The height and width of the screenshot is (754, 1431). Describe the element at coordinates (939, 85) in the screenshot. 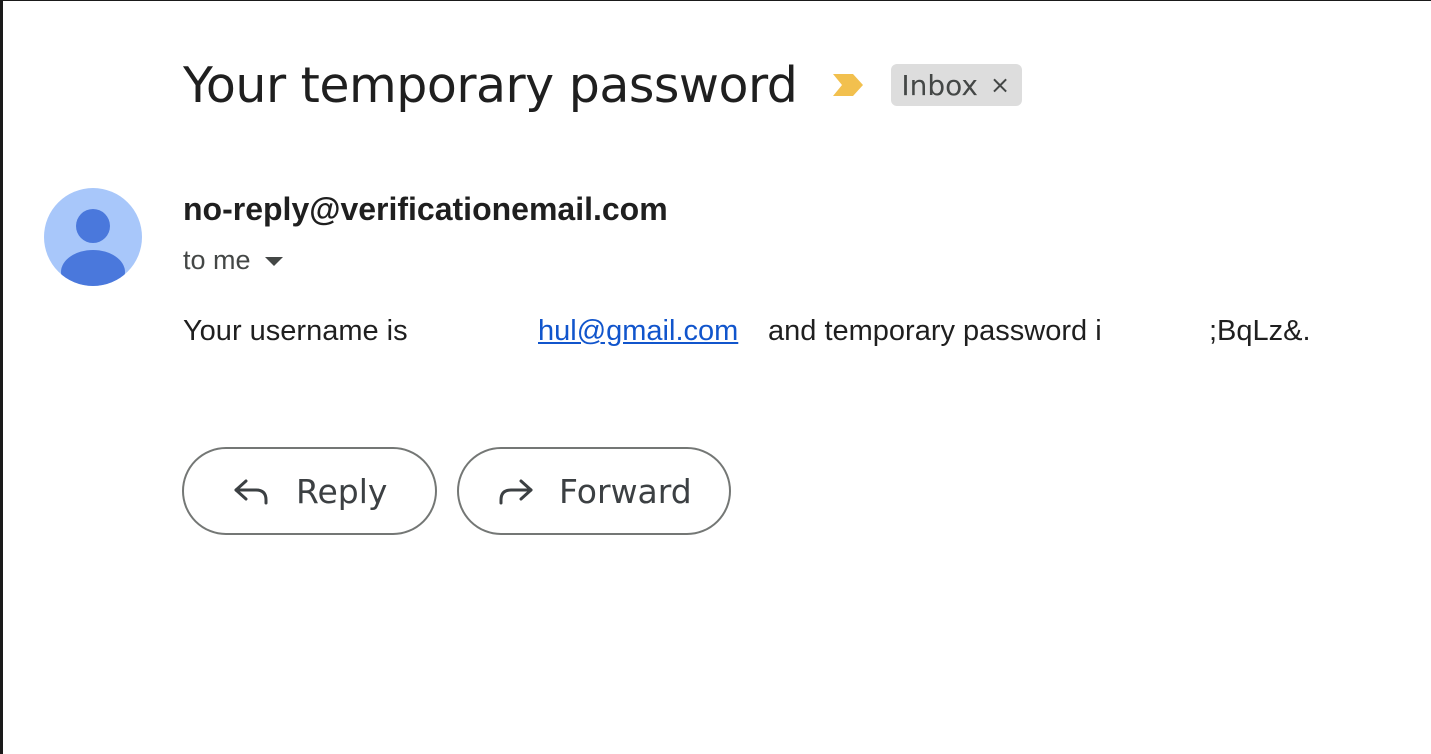

I see `label-chip-text: Inbox` at that location.